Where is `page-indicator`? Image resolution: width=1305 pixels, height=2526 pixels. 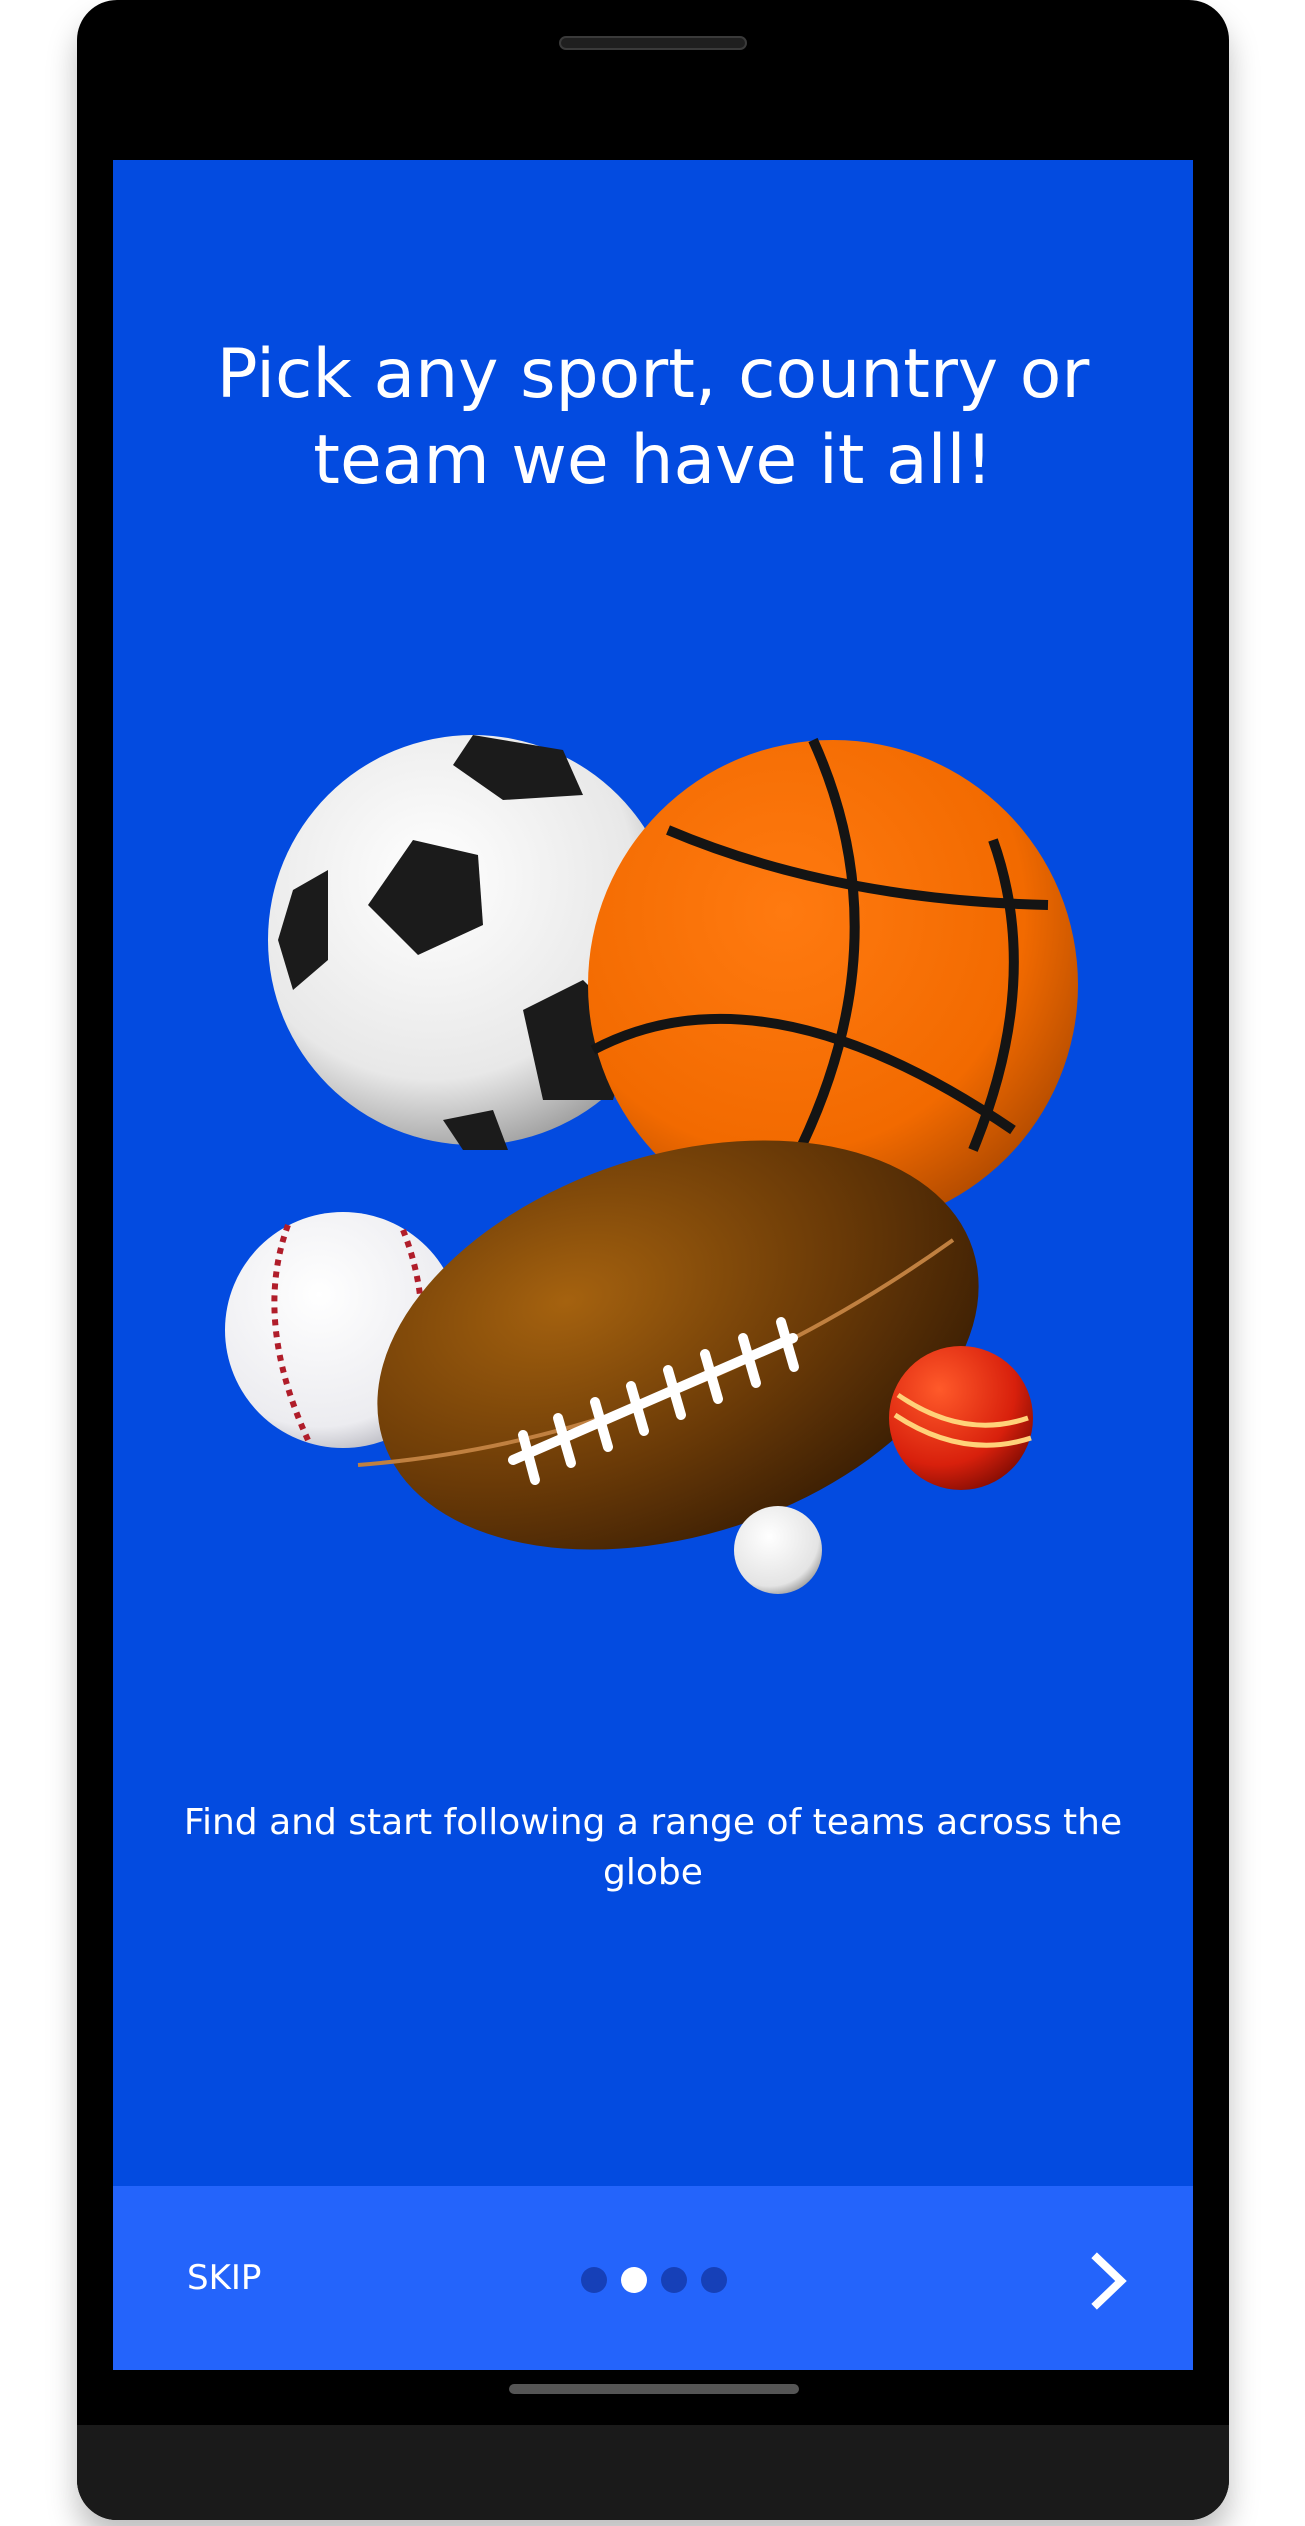
page-indicator is located at coordinates (654, 2280).